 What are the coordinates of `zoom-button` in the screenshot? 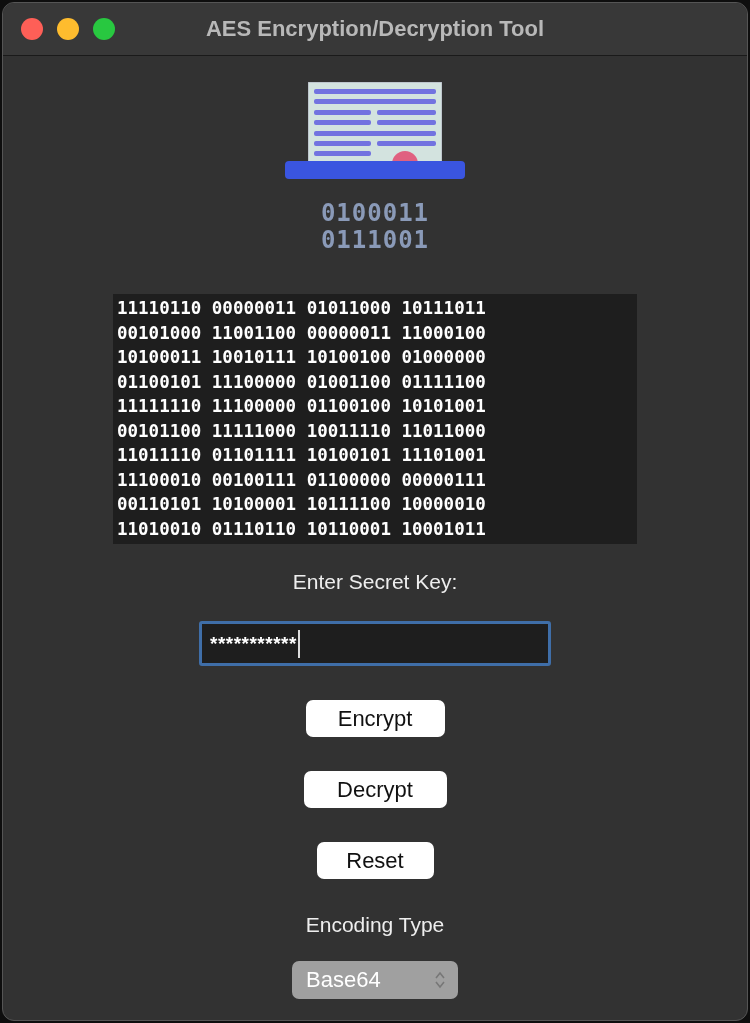 It's located at (104, 29).